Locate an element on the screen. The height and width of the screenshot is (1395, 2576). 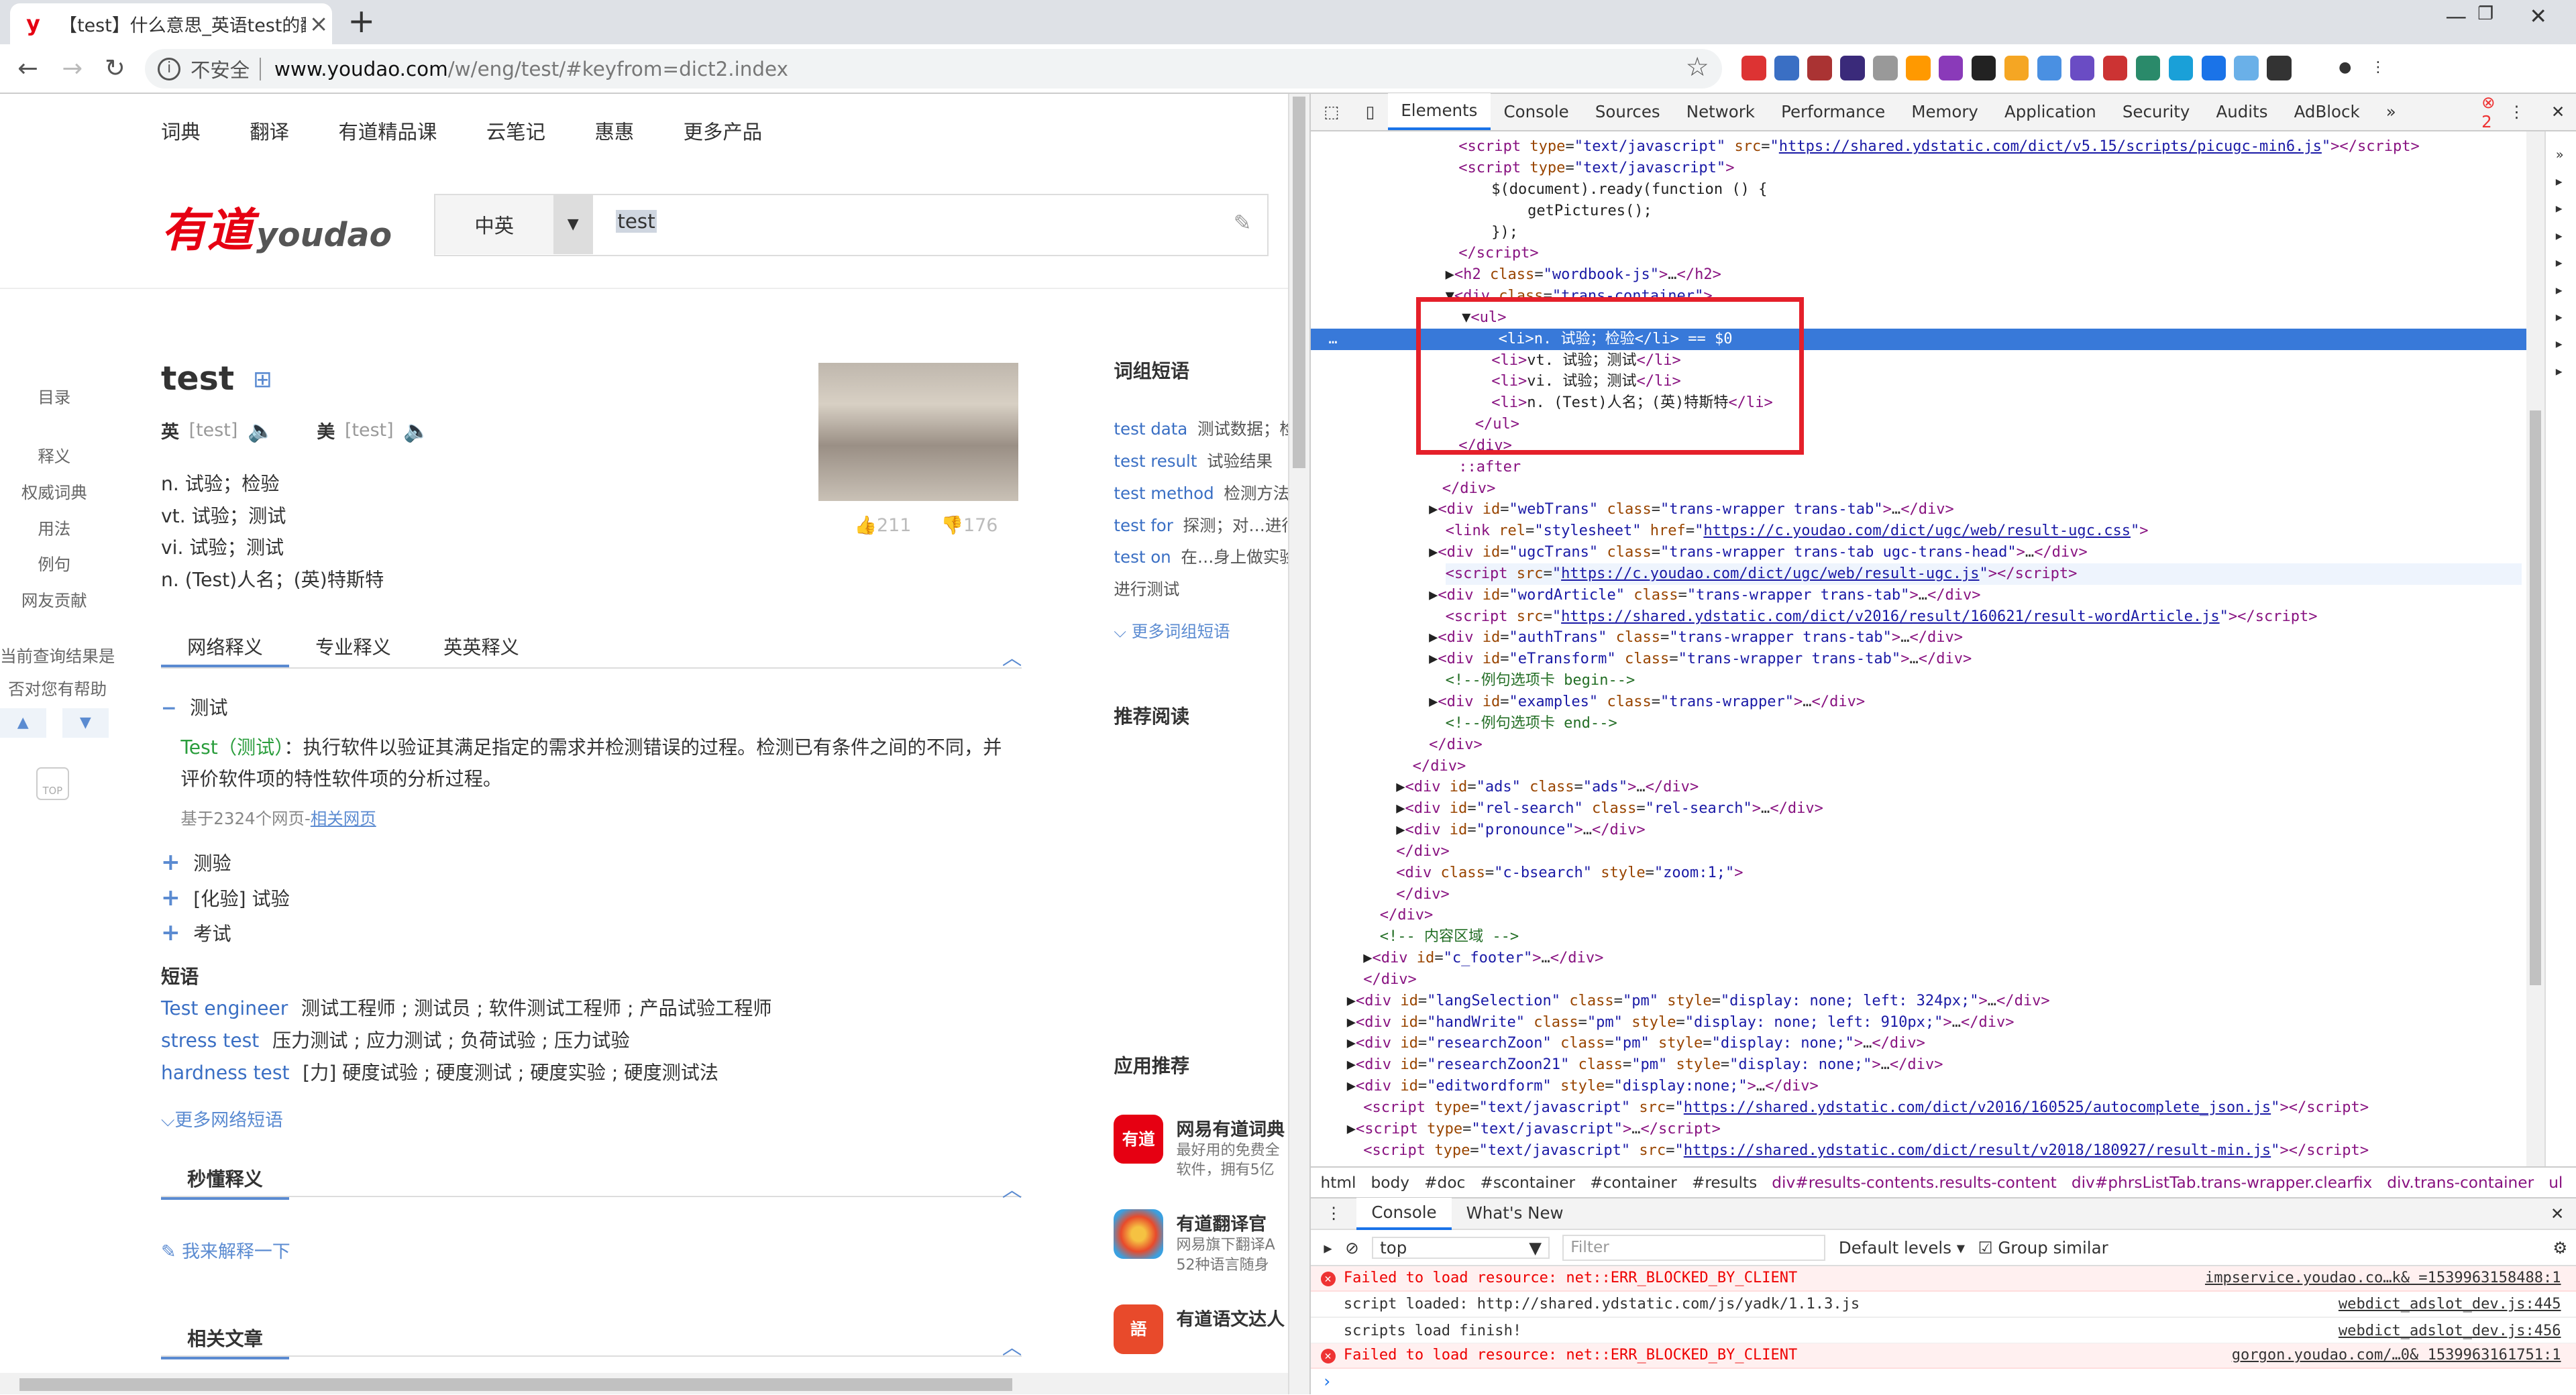
tab-memory: Memory is located at coordinates (1945, 112).